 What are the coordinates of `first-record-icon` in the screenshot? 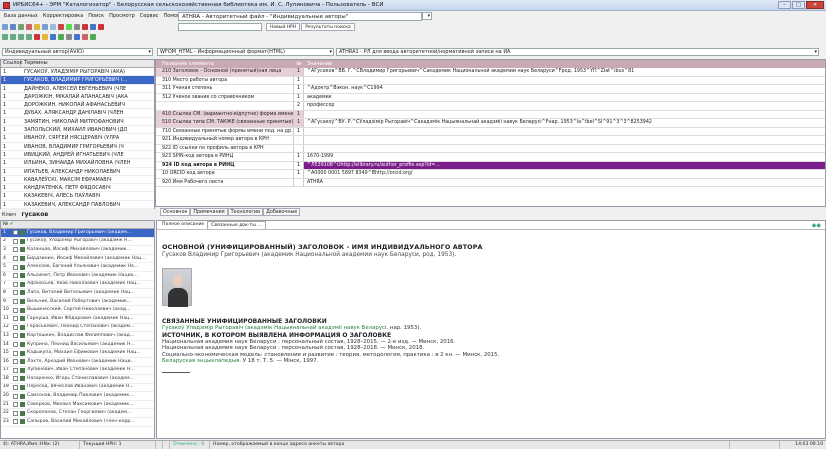 It's located at (5, 36).